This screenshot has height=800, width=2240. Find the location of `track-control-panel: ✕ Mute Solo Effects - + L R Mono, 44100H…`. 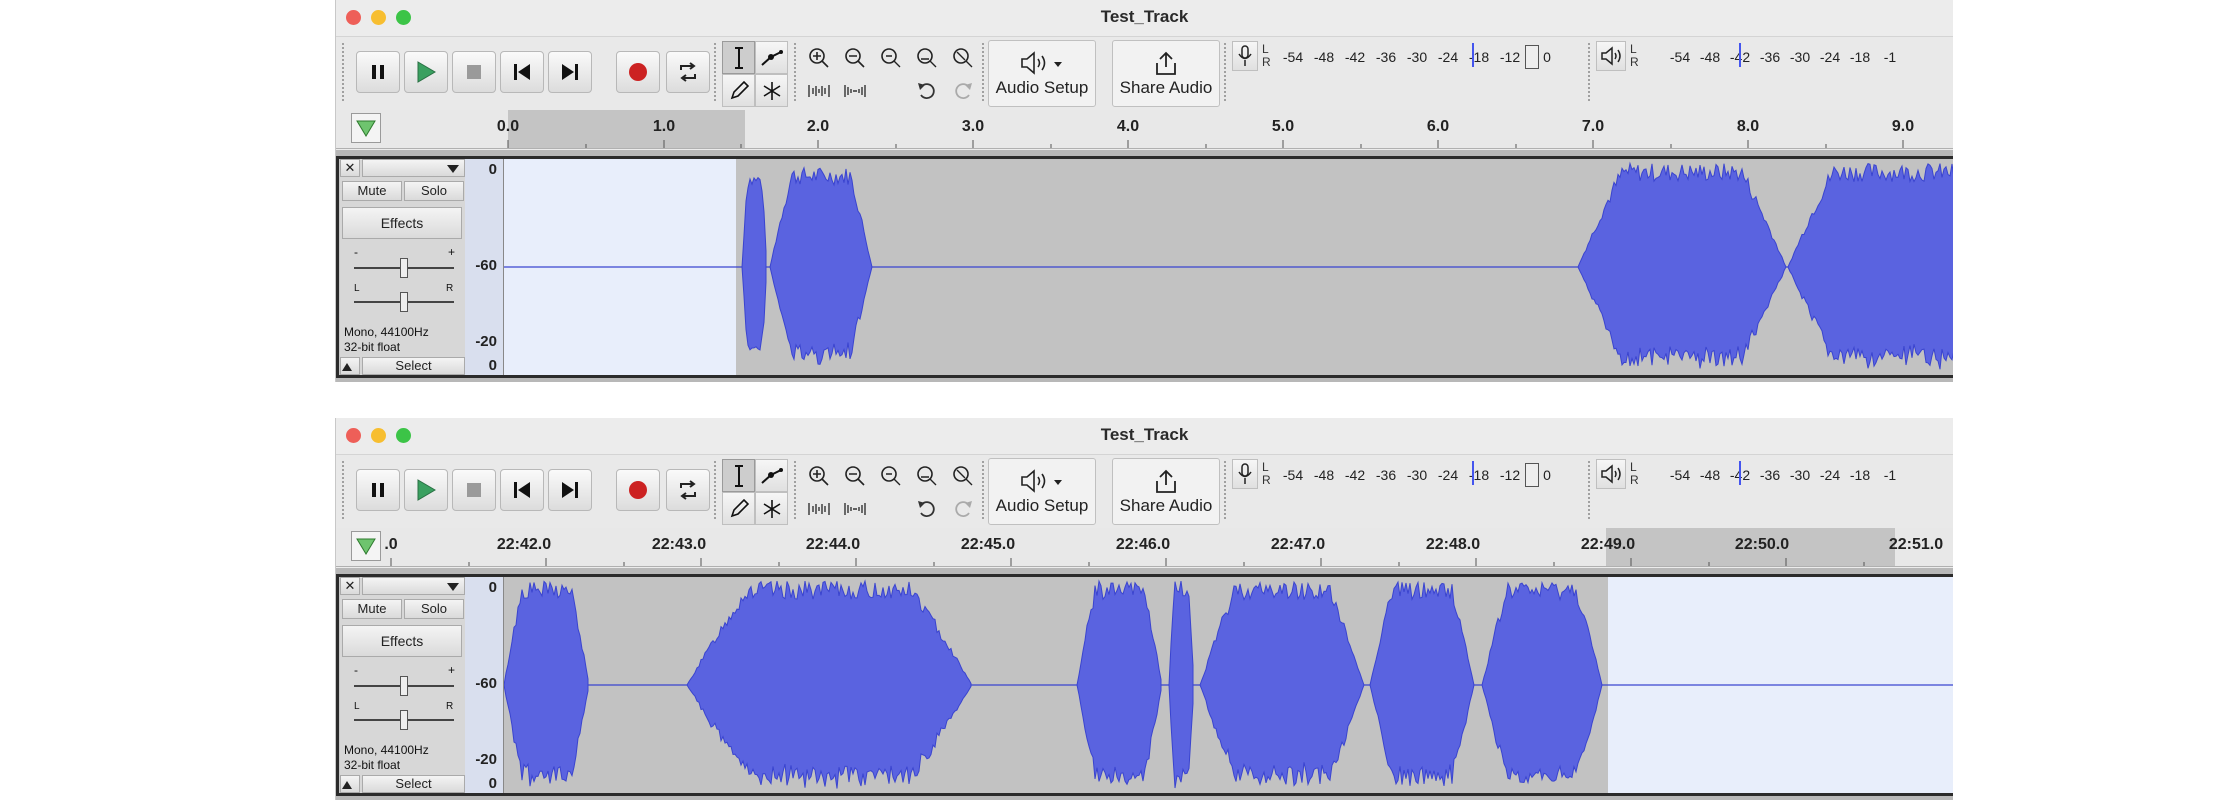

track-control-panel: ✕ Mute Solo Effects - + L R Mono, 44100H… is located at coordinates (403, 267).